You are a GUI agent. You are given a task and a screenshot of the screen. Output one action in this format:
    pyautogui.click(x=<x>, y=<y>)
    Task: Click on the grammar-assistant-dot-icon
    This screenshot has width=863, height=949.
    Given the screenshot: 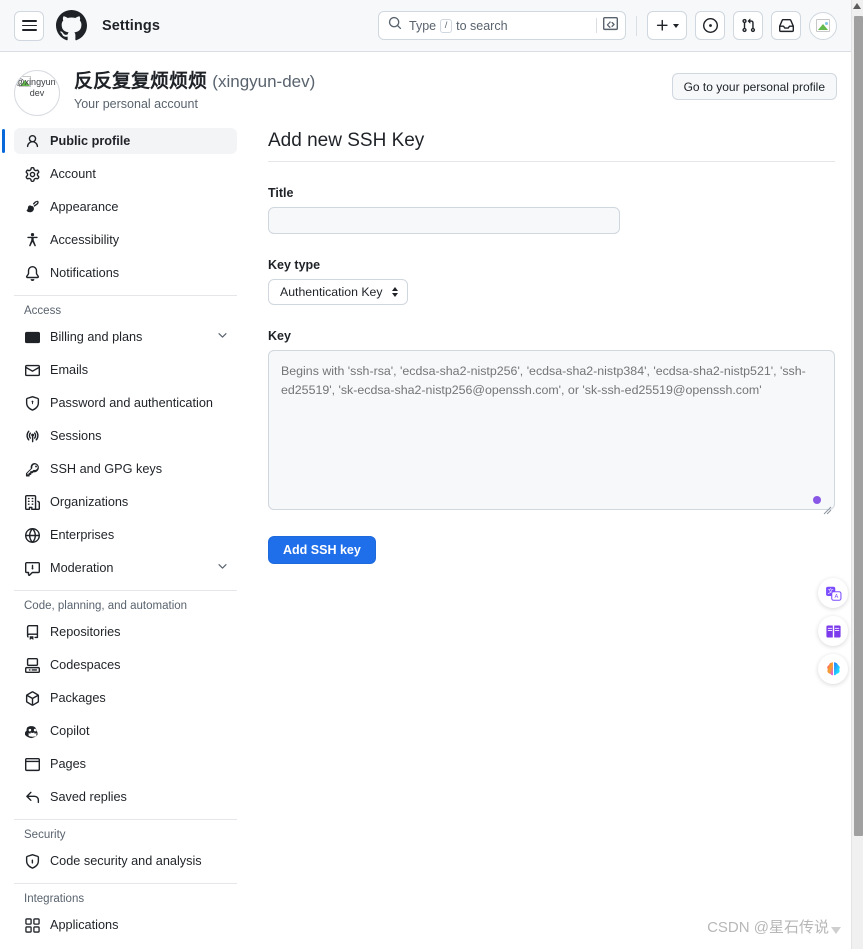 What is the action you would take?
    pyautogui.click(x=817, y=500)
    